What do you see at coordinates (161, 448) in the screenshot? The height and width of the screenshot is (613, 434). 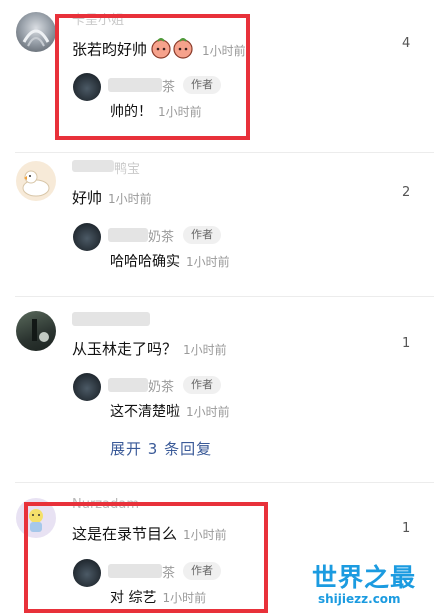 I see `expand-replies-link: 展开 3 条回复` at bounding box center [161, 448].